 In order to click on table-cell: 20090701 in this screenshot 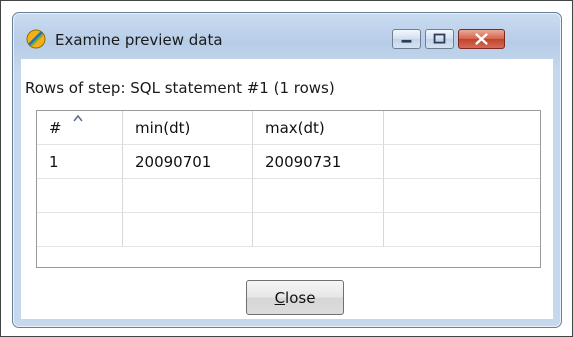, I will do `click(188, 162)`.